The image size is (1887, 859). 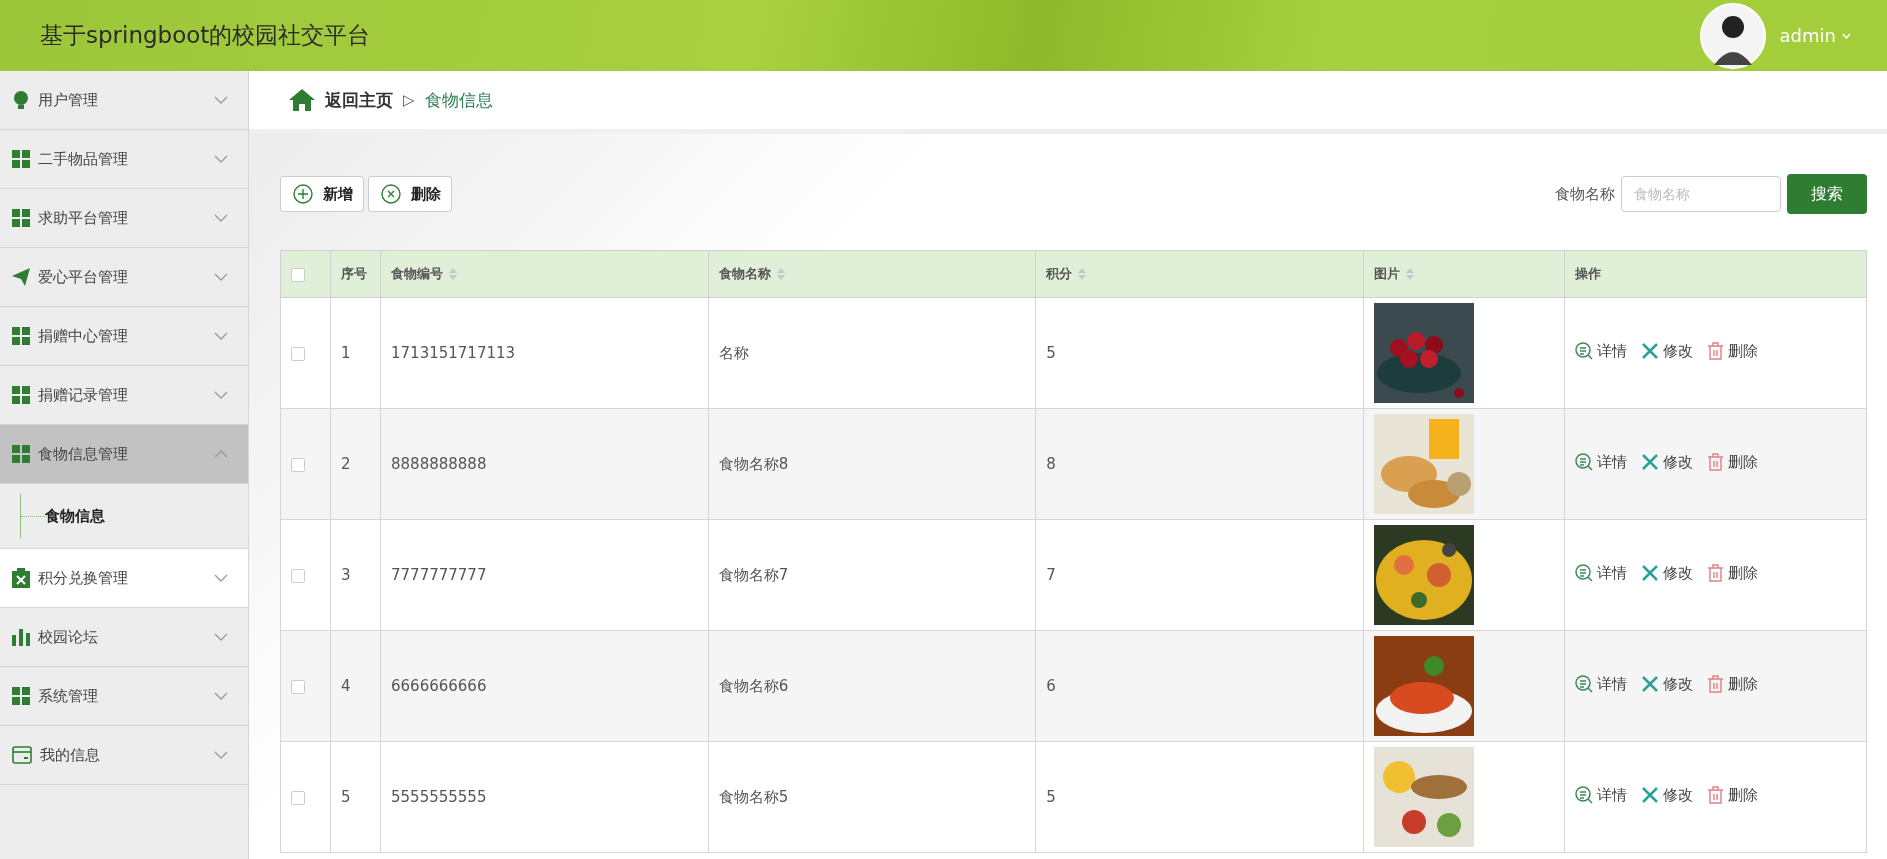 What do you see at coordinates (1387, 274) in the screenshot?
I see `column-title: 图片` at bounding box center [1387, 274].